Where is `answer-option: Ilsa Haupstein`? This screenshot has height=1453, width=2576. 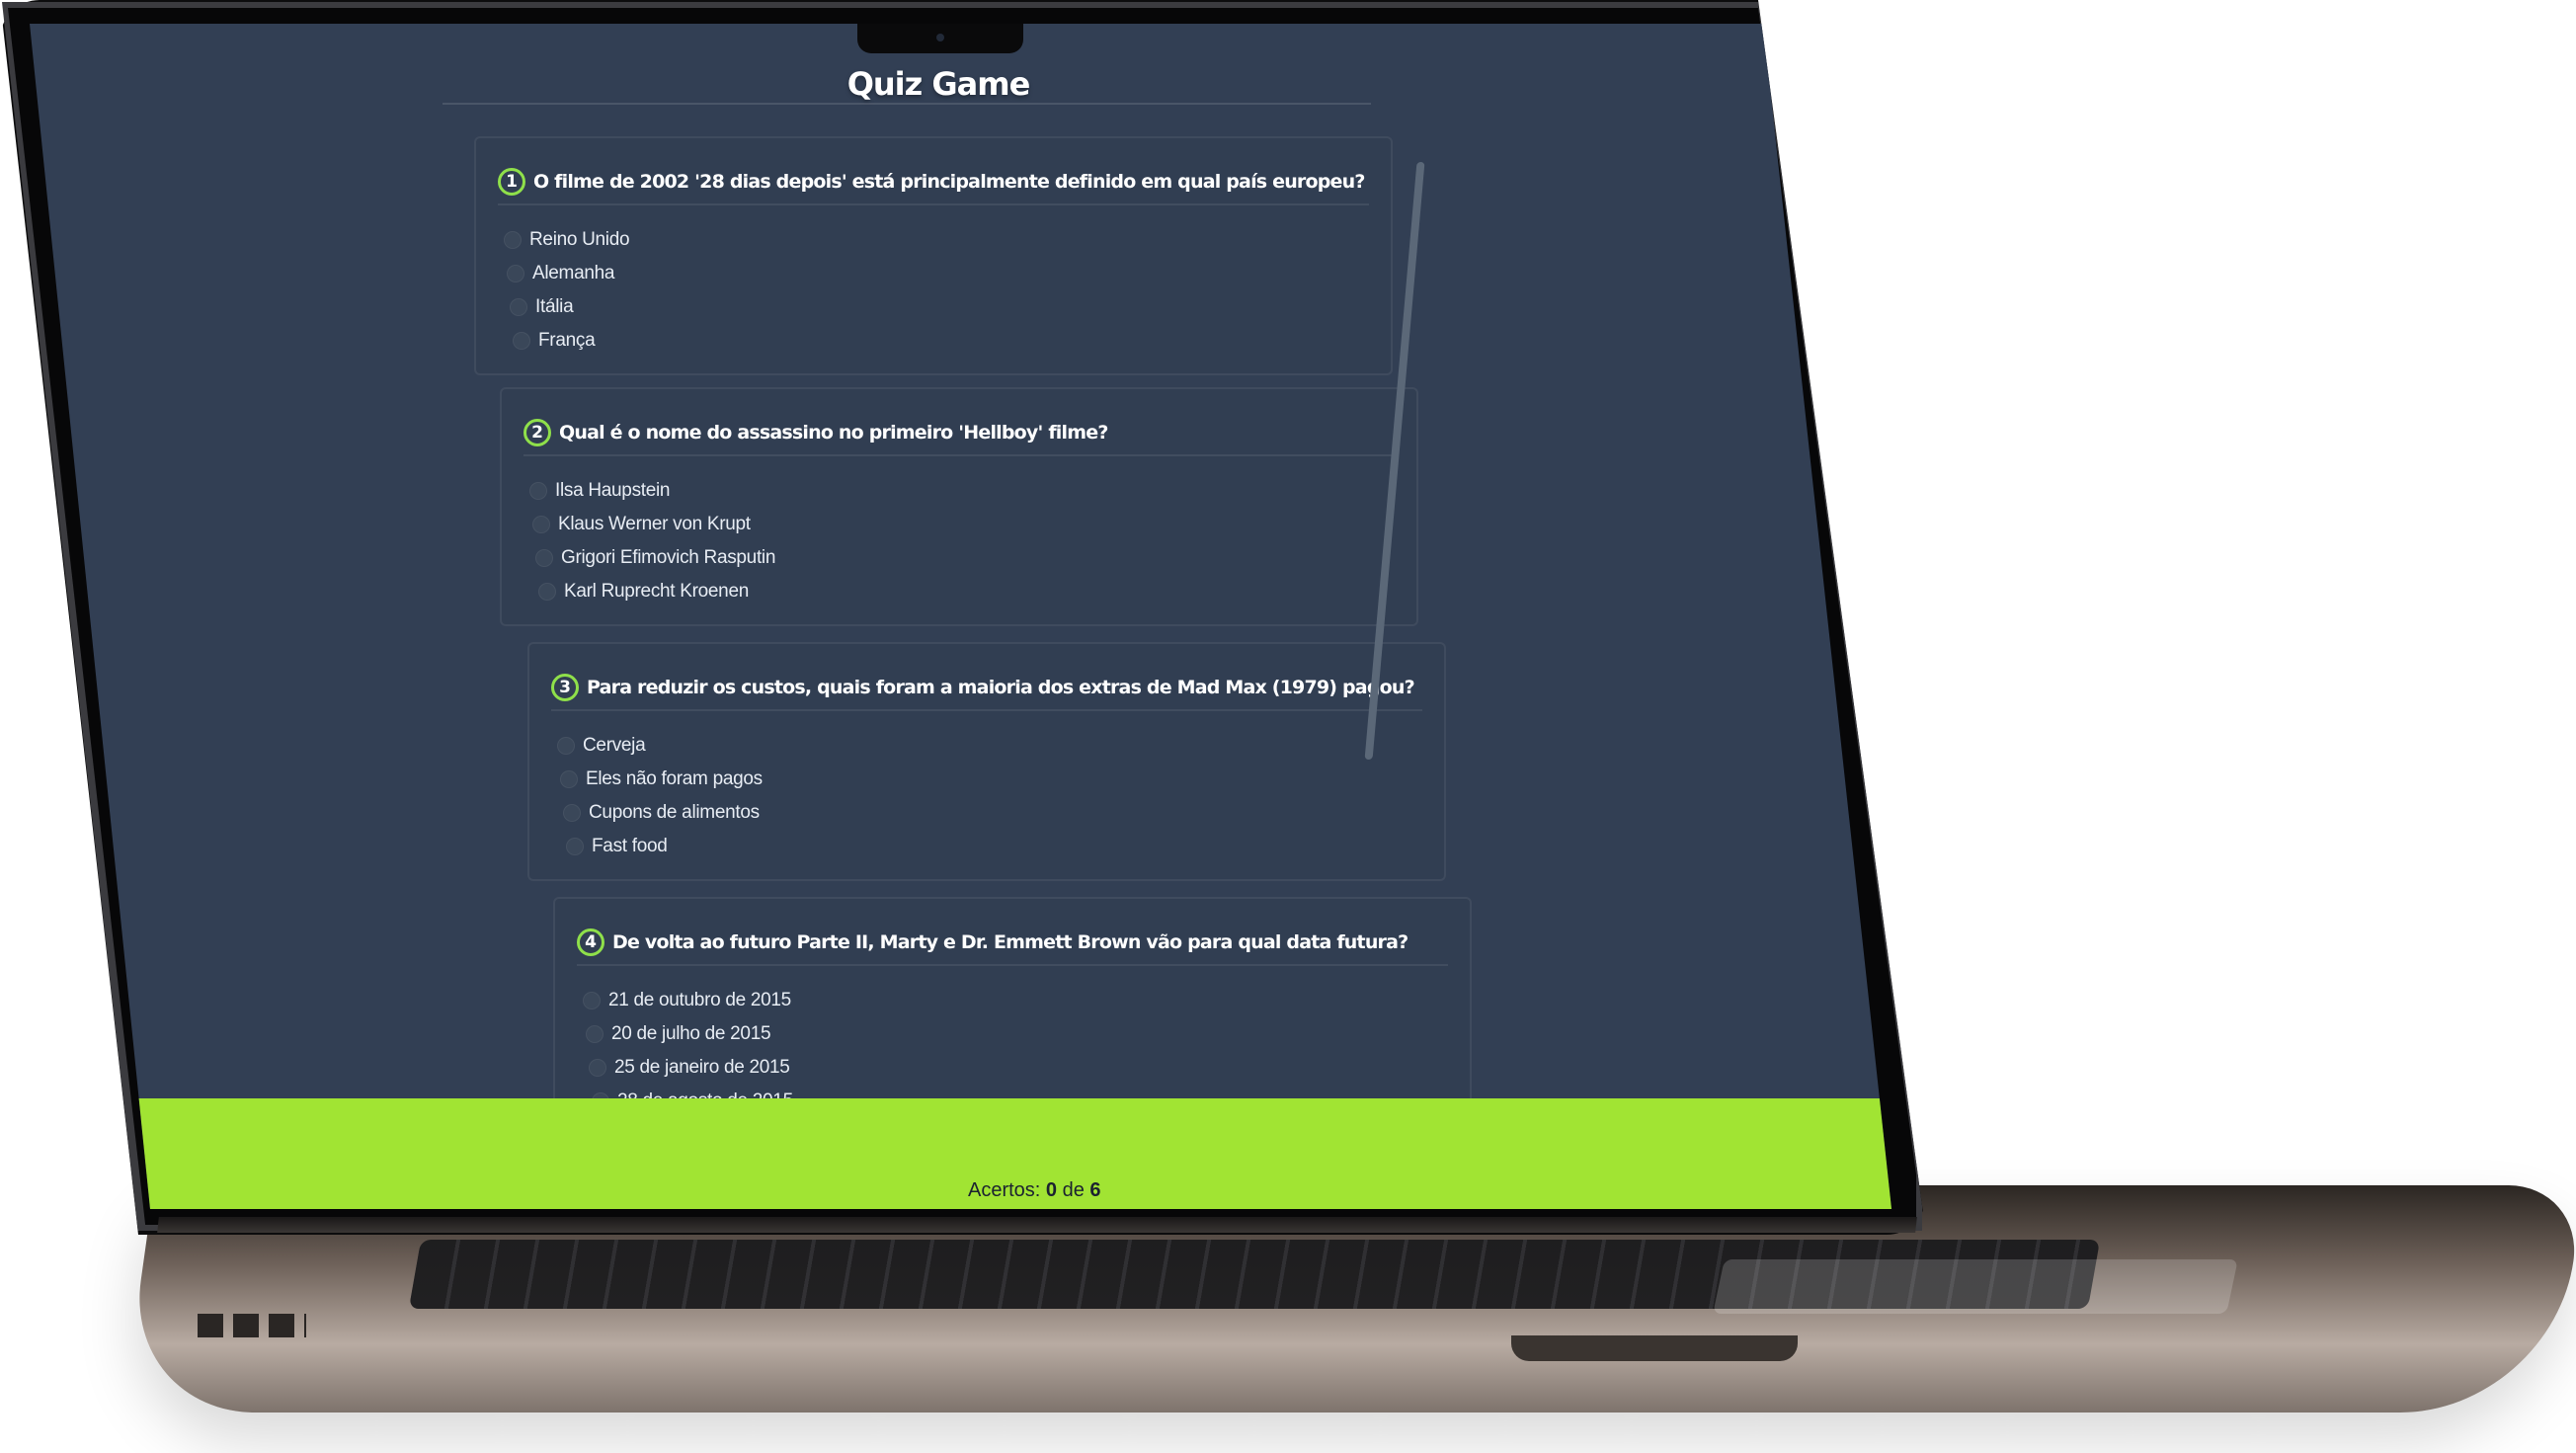
answer-option: Ilsa Haupstein is located at coordinates (652, 491).